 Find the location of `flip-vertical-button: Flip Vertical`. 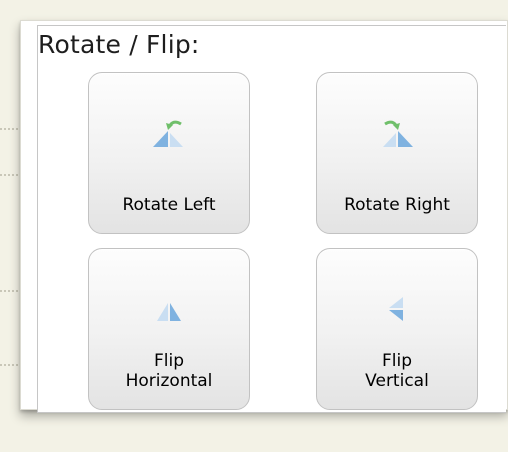

flip-vertical-button: Flip Vertical is located at coordinates (397, 329).